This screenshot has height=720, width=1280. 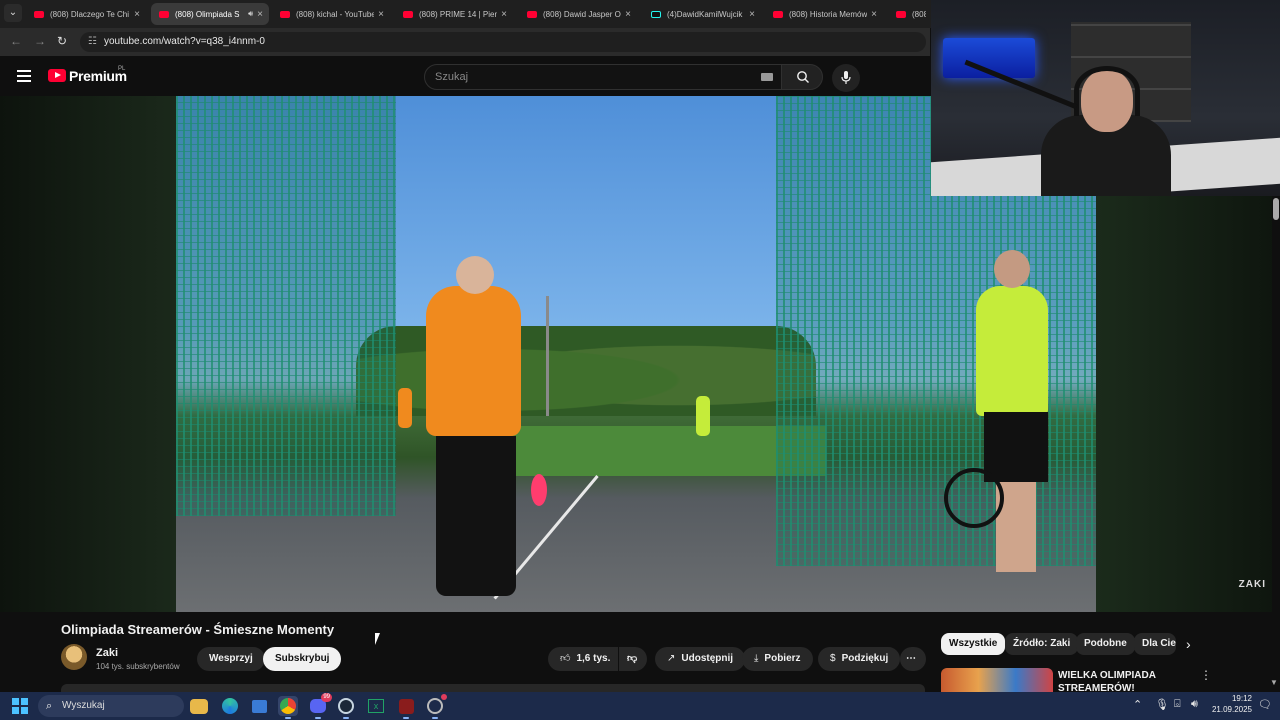 What do you see at coordinates (406, 707) in the screenshot?
I see `game-app-icon` at bounding box center [406, 707].